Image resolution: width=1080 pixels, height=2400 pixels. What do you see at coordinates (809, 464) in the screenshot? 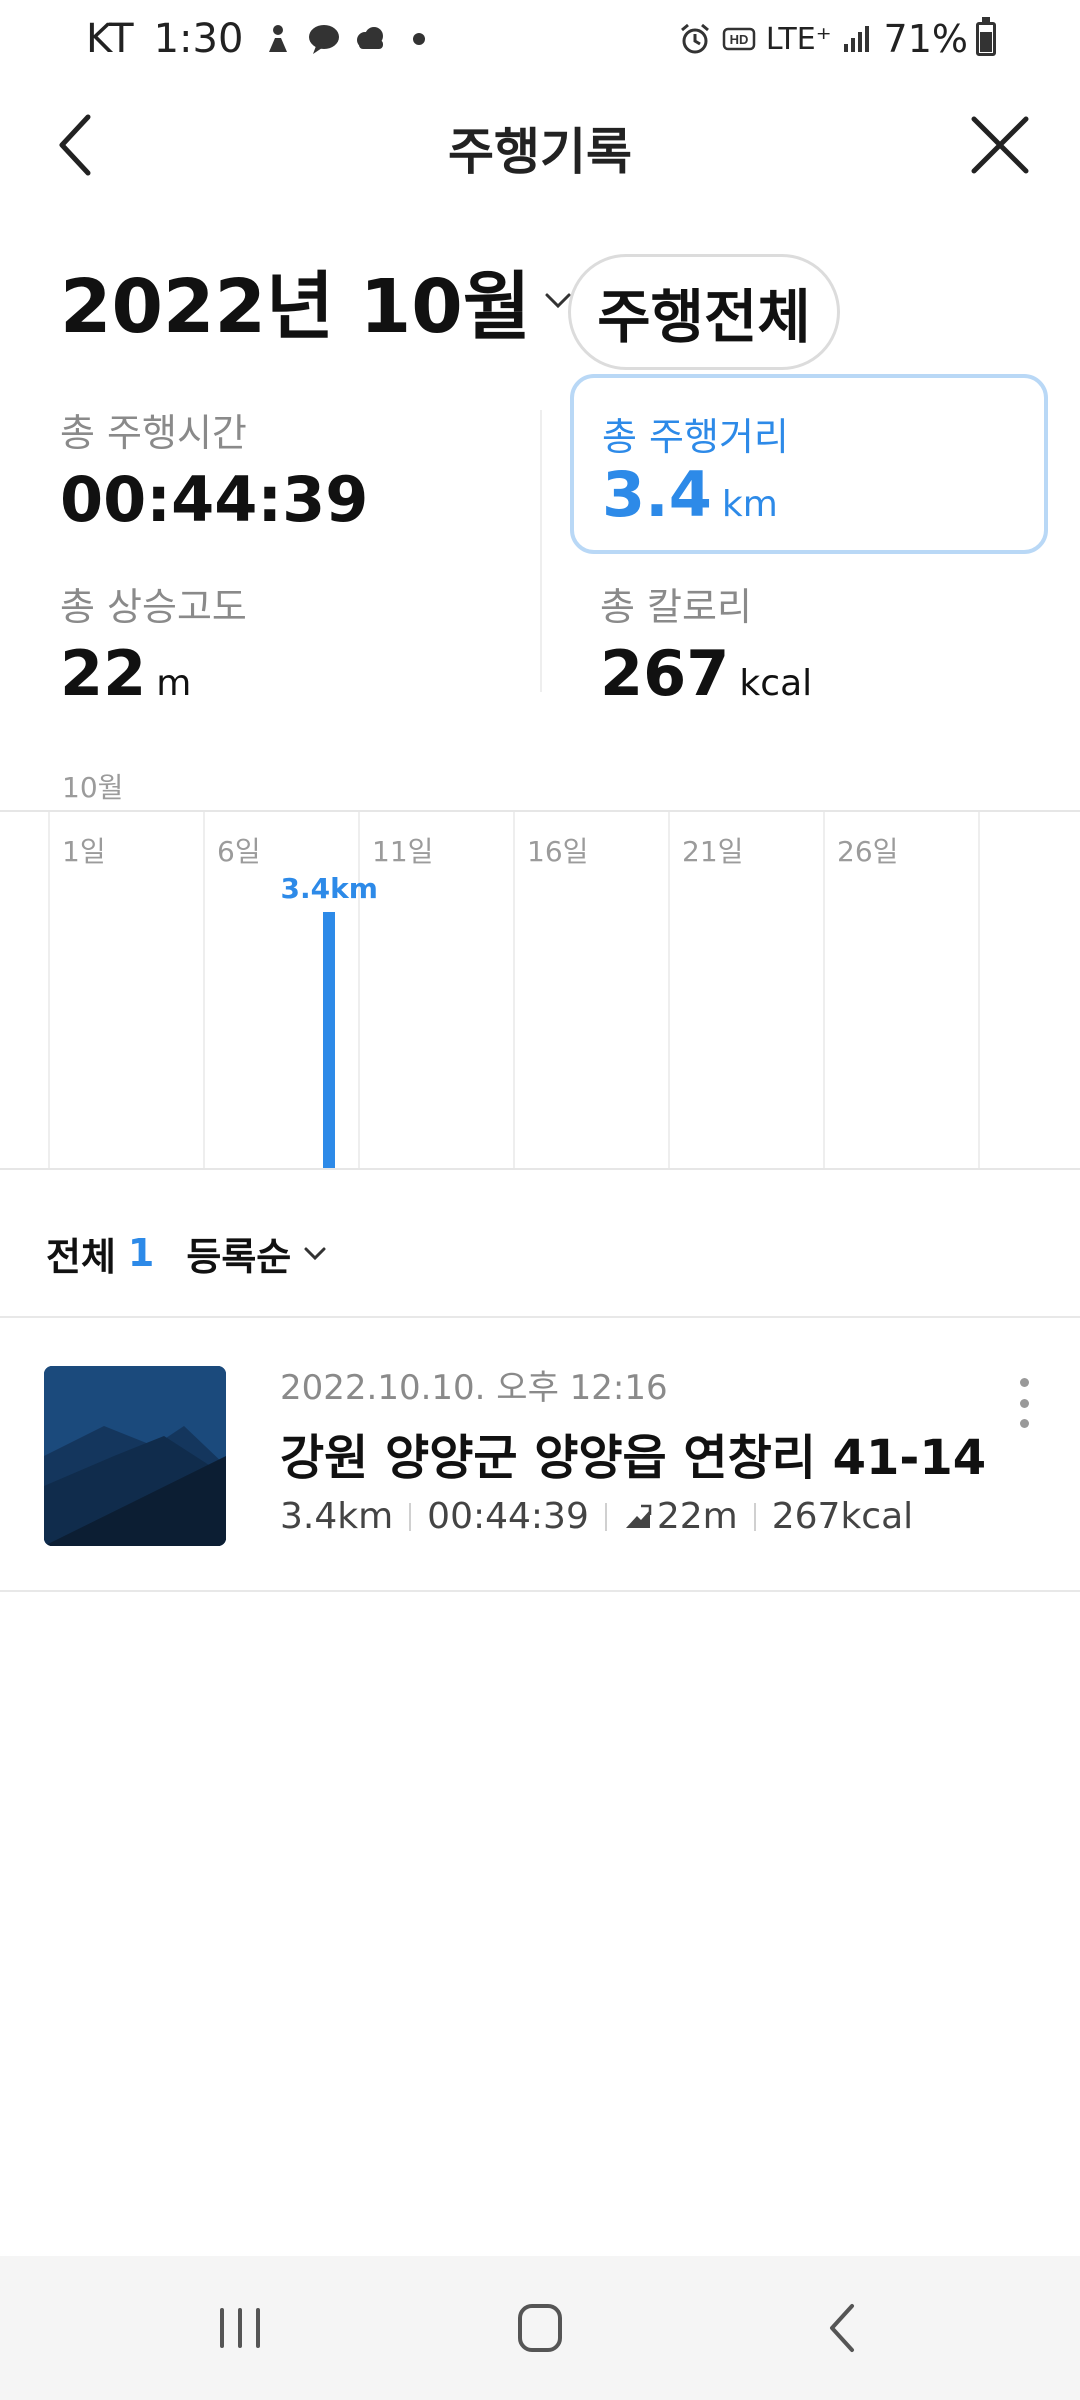
I see `stat-total-distance: 총 주행거리 3.4 km` at bounding box center [809, 464].